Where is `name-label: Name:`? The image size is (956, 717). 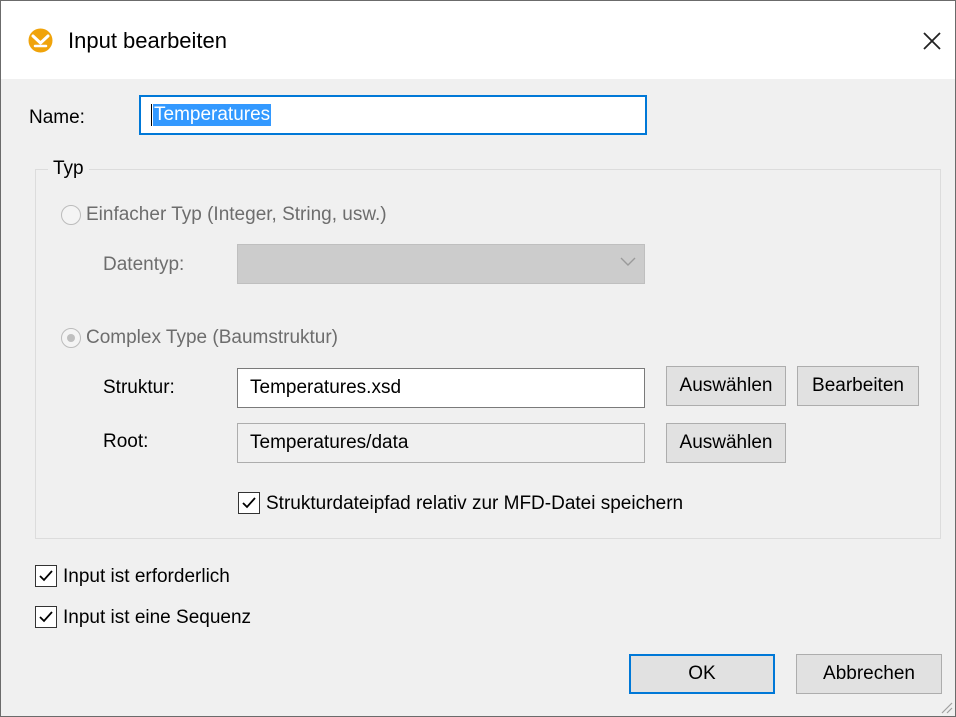 name-label: Name: is located at coordinates (57, 117).